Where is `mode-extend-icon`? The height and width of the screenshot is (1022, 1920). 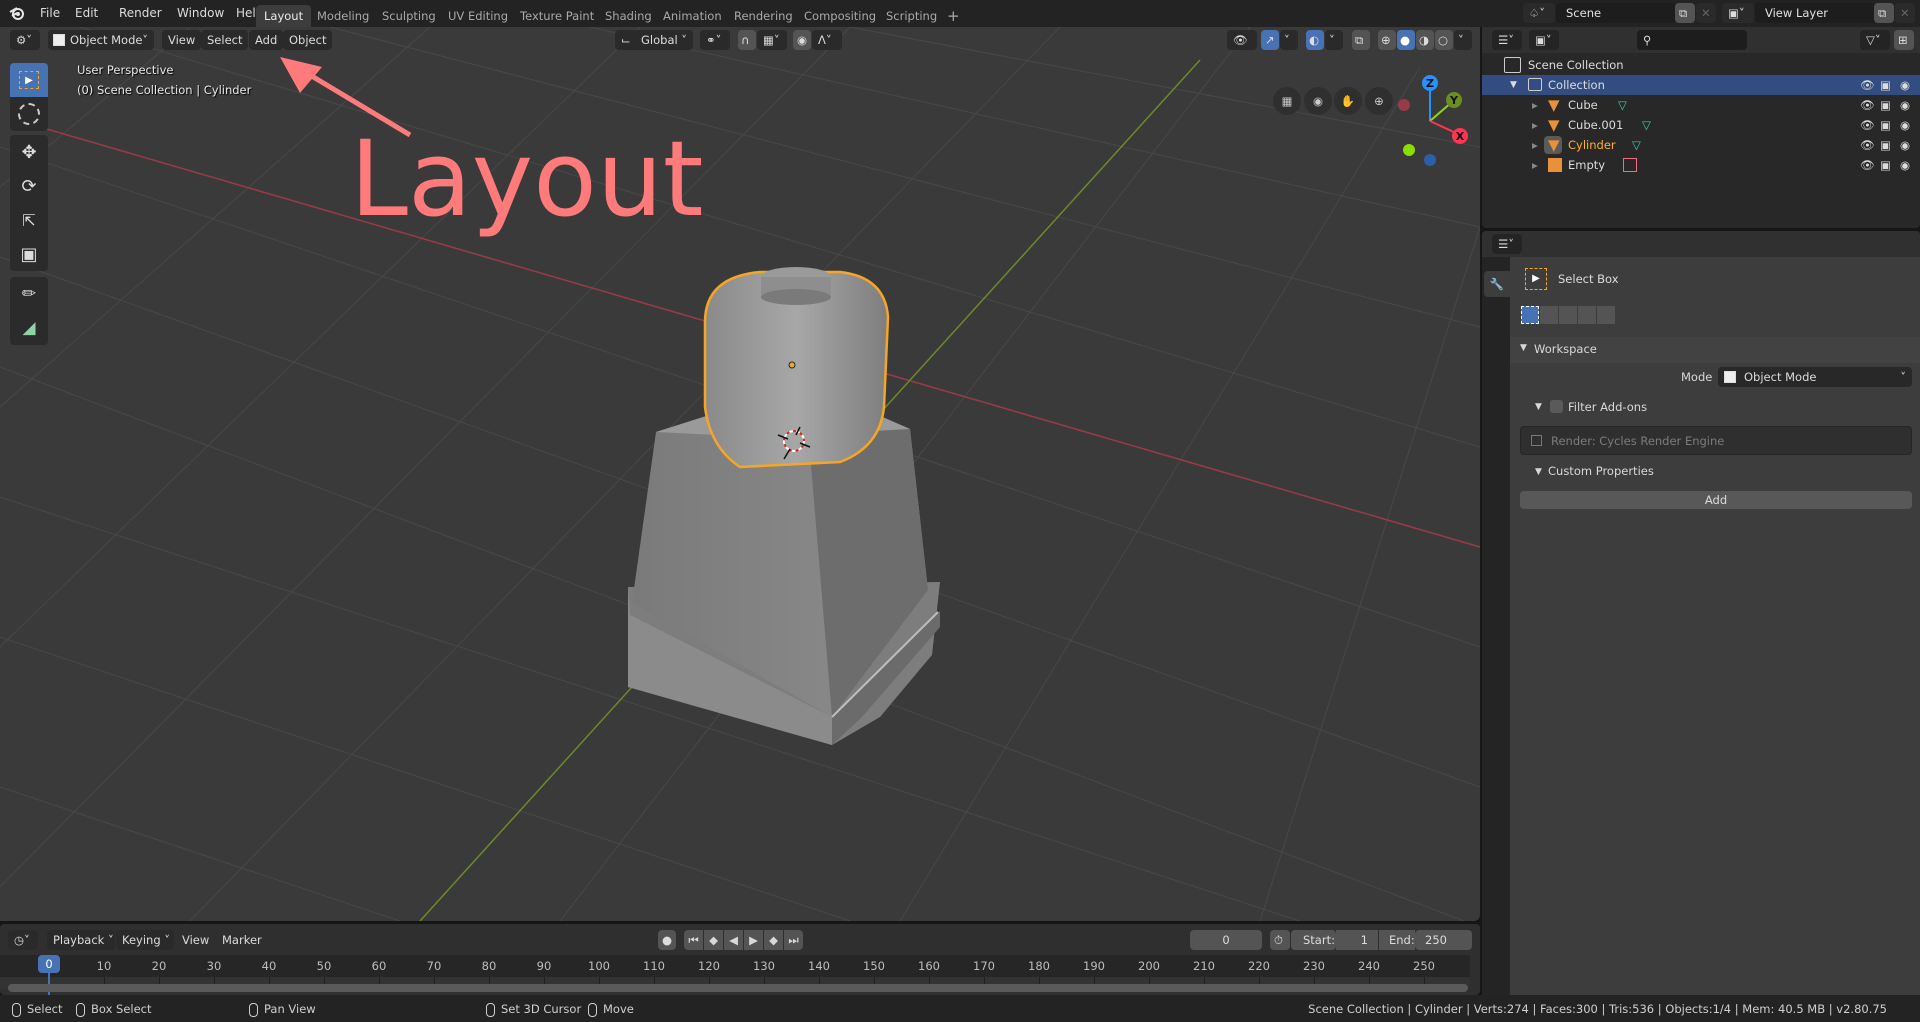 mode-extend-icon is located at coordinates (1549, 315).